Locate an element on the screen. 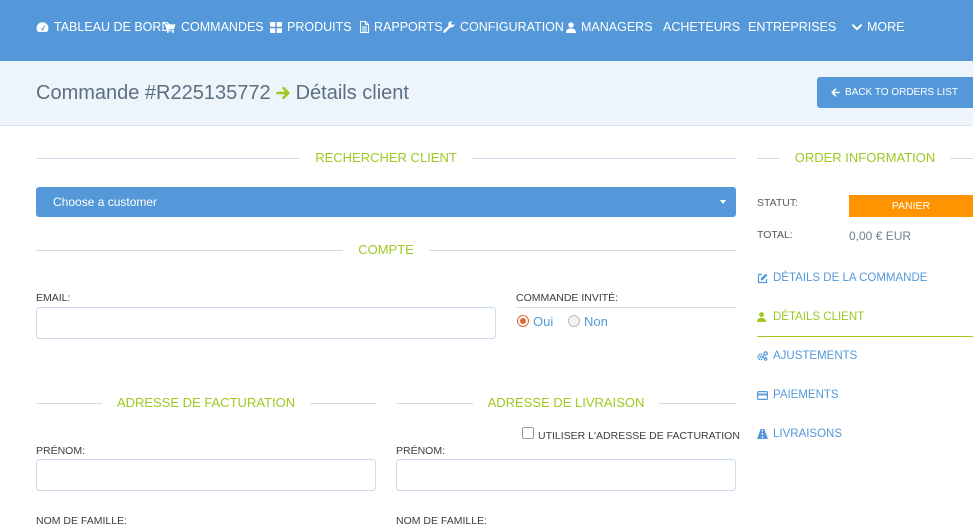  nav-item-orders: COMMANDES is located at coordinates (213, 27).